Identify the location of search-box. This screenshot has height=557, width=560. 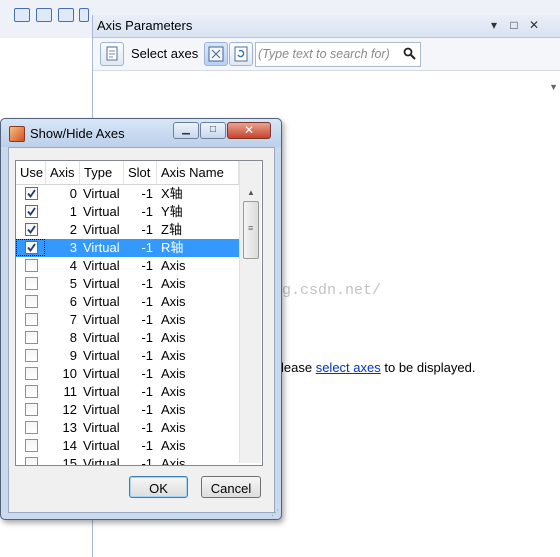
(338, 54).